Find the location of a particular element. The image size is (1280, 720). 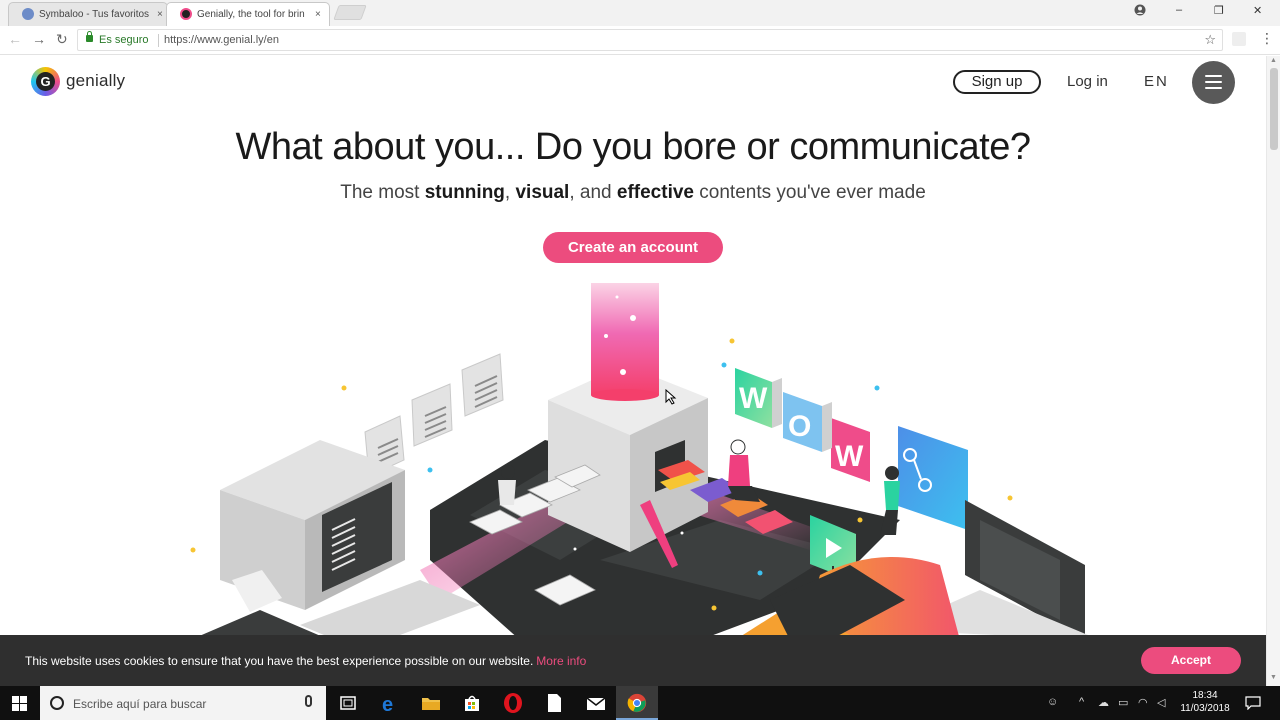

language-selector: EN is located at coordinates (1156, 81).